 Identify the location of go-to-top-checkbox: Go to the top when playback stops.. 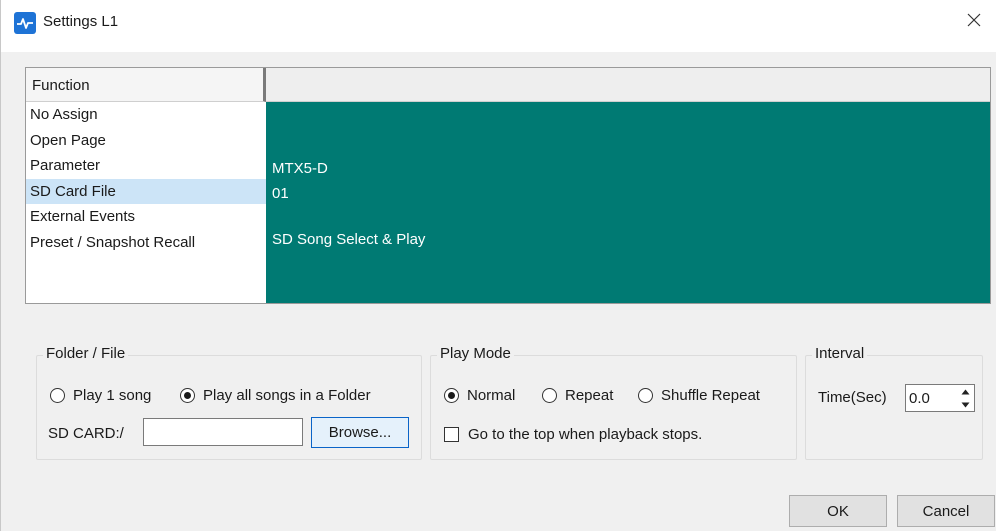
(573, 434).